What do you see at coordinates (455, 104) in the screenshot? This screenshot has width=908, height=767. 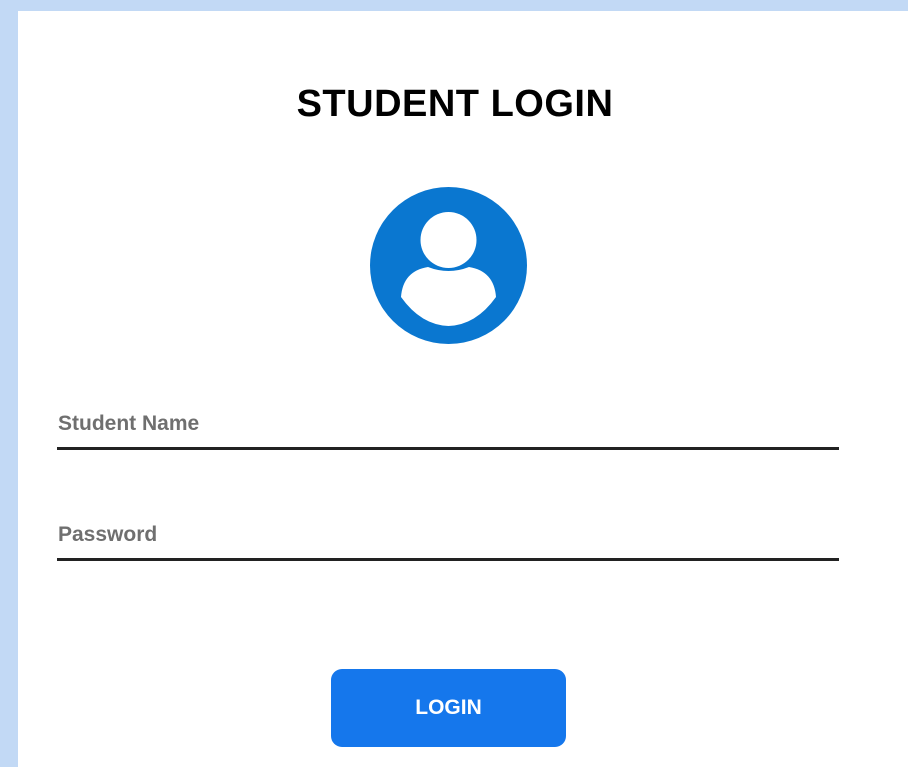 I see `page-title: STUDENT LOGIN` at bounding box center [455, 104].